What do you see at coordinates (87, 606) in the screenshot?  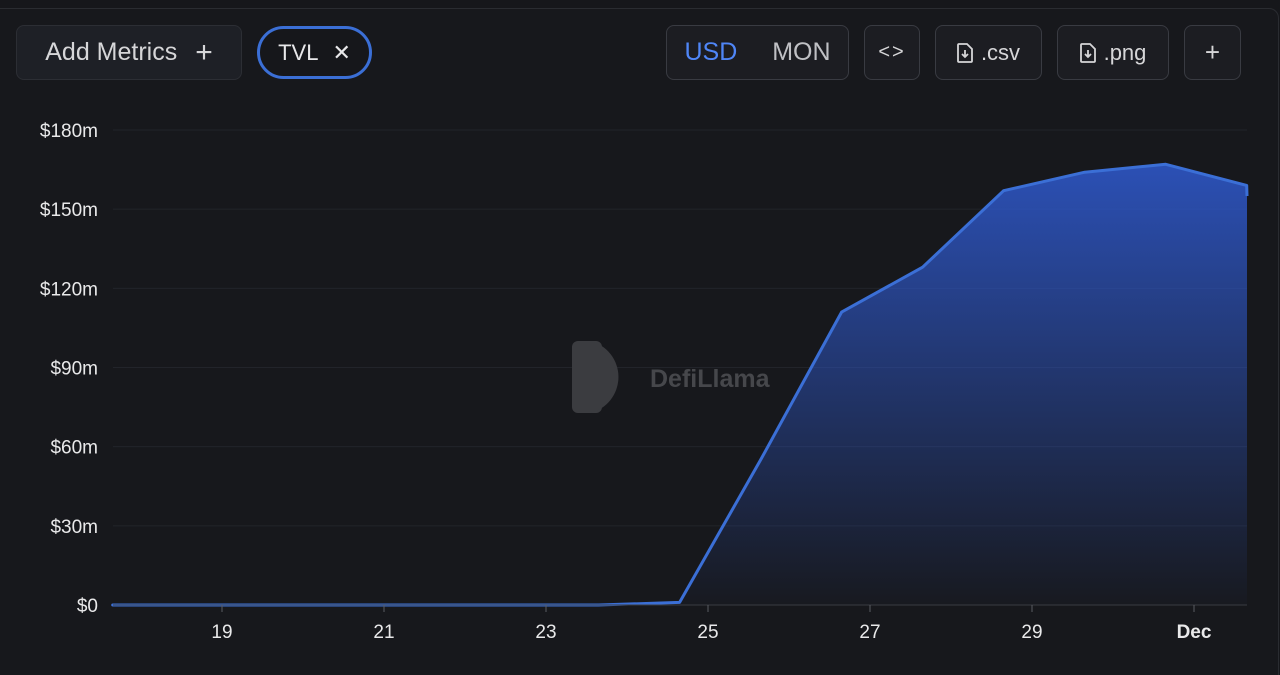 I see `y-tick-label: $0` at bounding box center [87, 606].